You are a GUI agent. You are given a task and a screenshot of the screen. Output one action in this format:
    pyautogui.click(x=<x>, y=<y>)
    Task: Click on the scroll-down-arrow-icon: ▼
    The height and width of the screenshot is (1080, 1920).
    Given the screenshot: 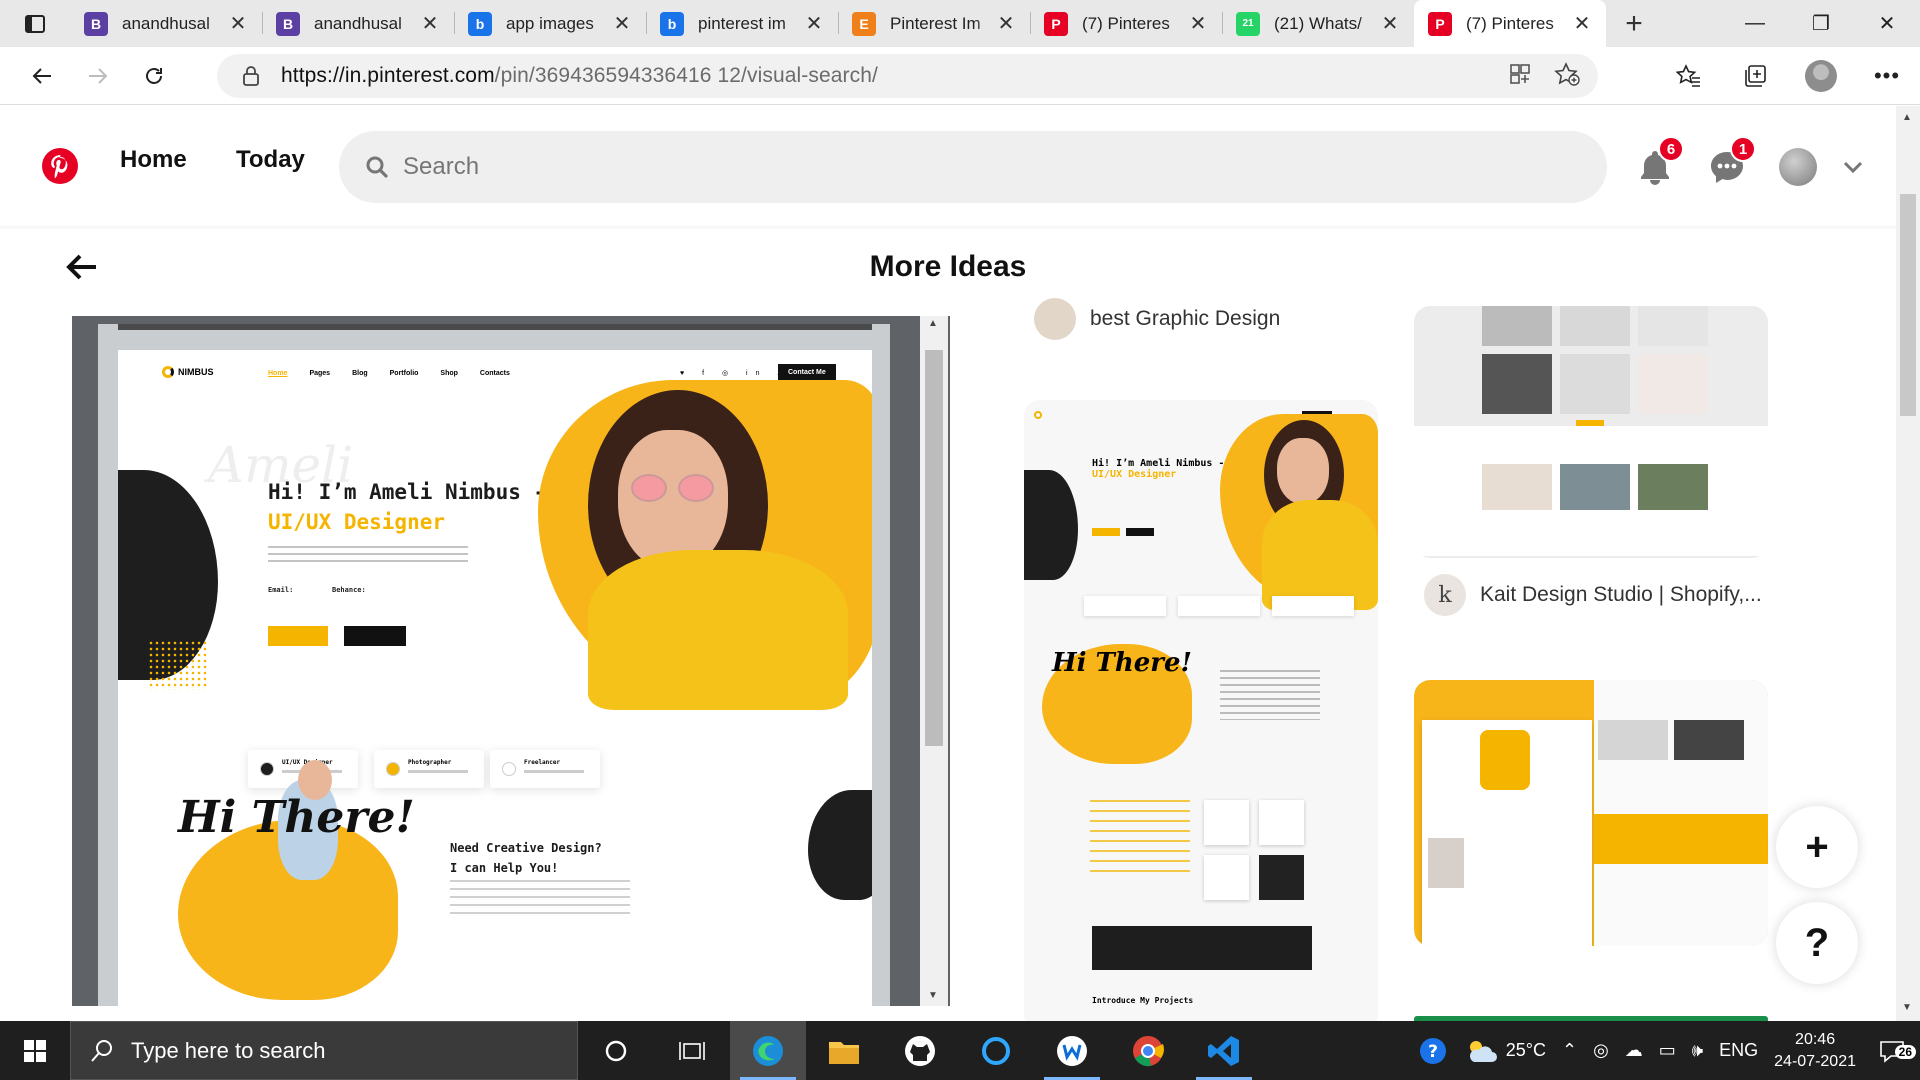 What is the action you would take?
    pyautogui.click(x=1907, y=1007)
    